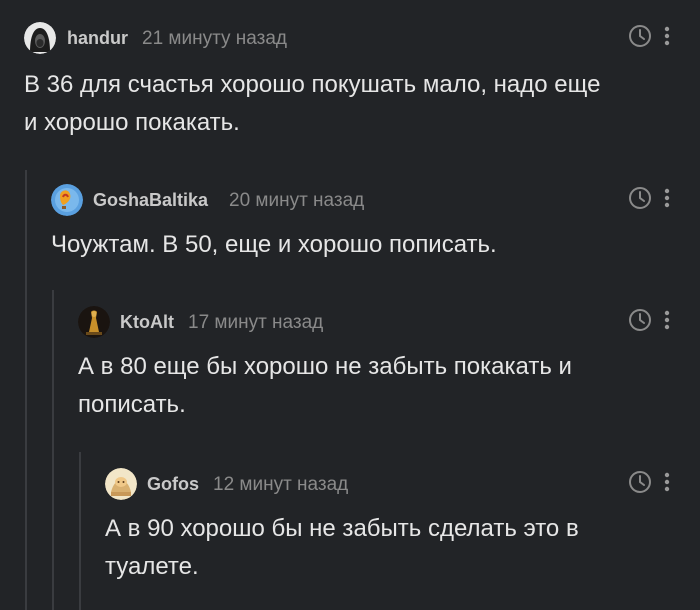 Image resolution: width=700 pixels, height=610 pixels. I want to click on comment-author: Gofos, so click(173, 484).